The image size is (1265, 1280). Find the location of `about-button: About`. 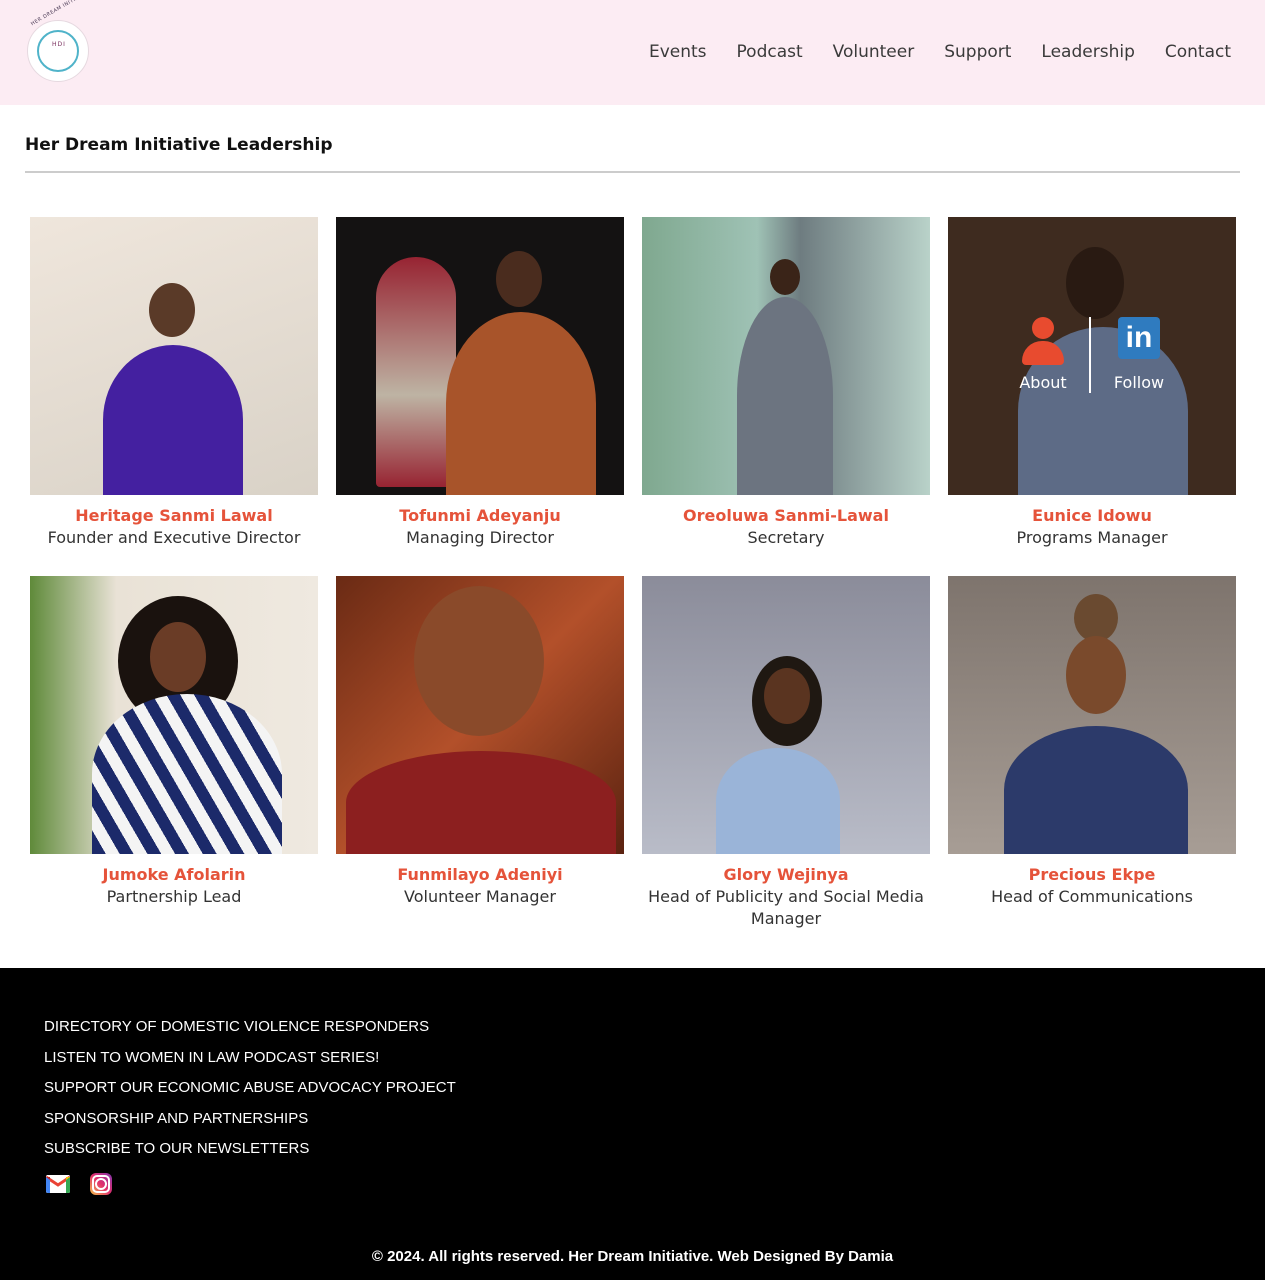

about-button: About is located at coordinates (1043, 354).